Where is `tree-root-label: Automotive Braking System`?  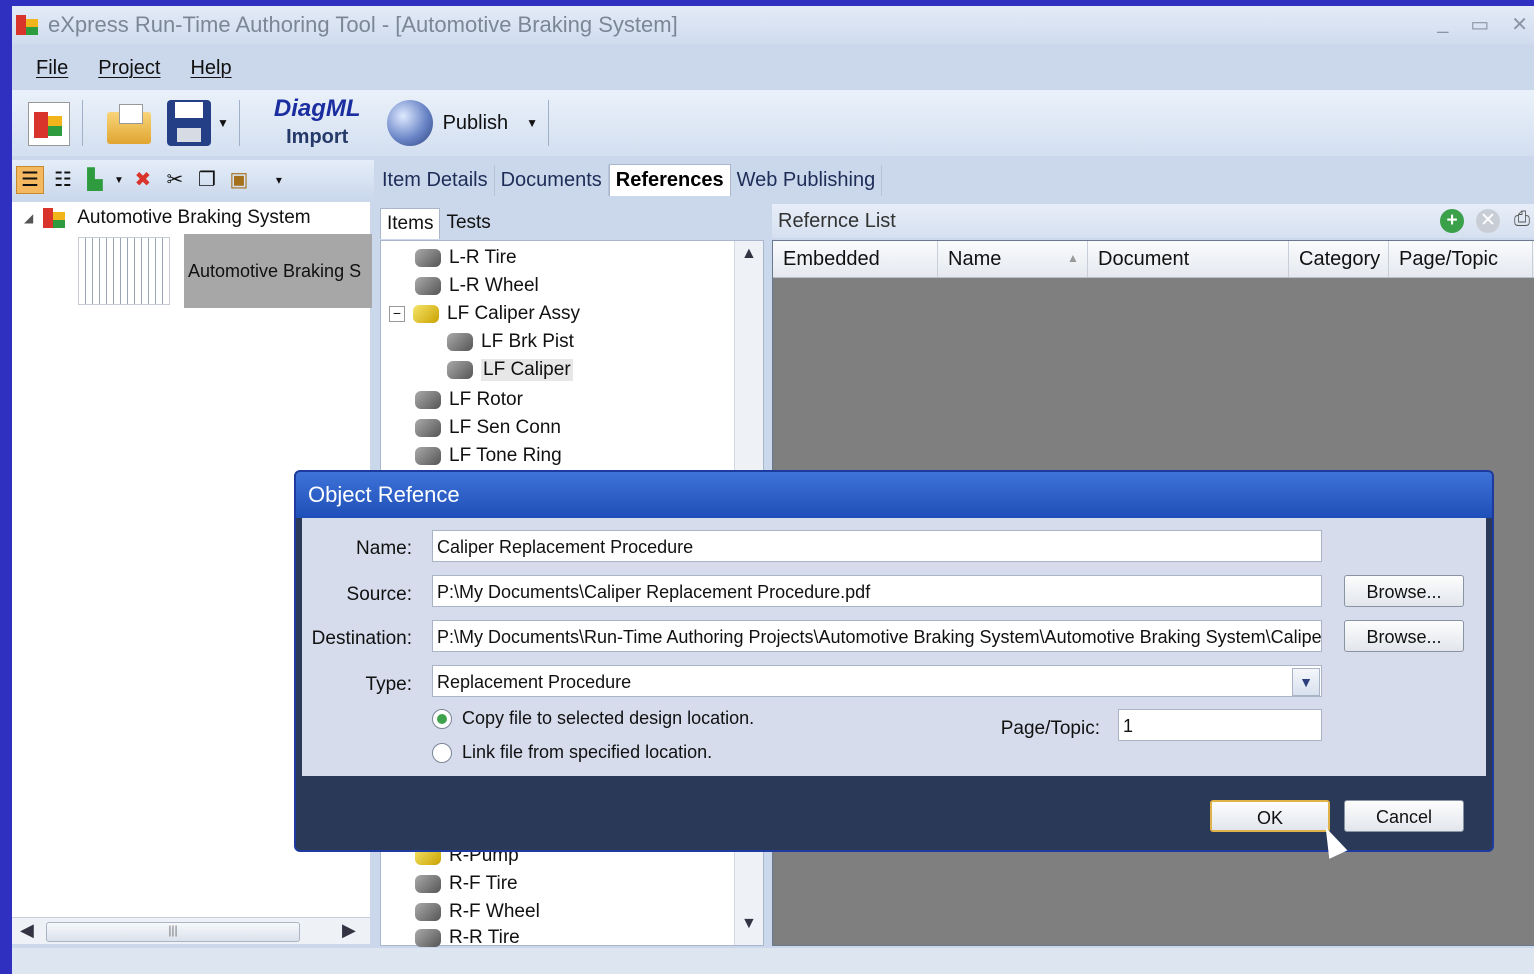 tree-root-label: Automotive Braking System is located at coordinates (194, 217).